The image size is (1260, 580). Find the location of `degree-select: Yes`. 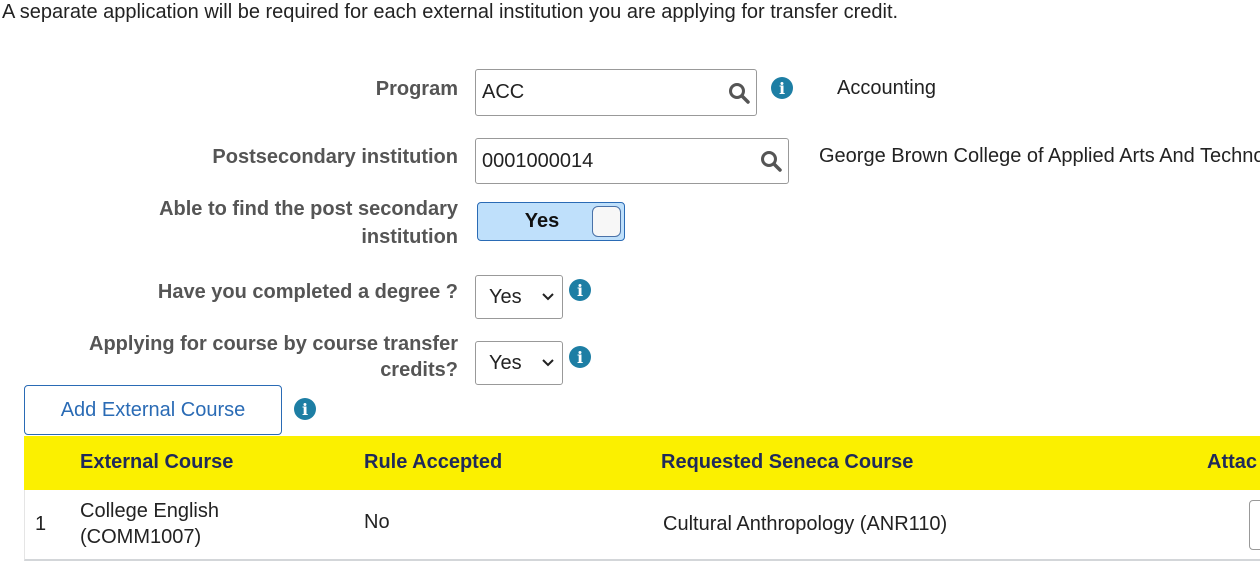

degree-select: Yes is located at coordinates (519, 297).